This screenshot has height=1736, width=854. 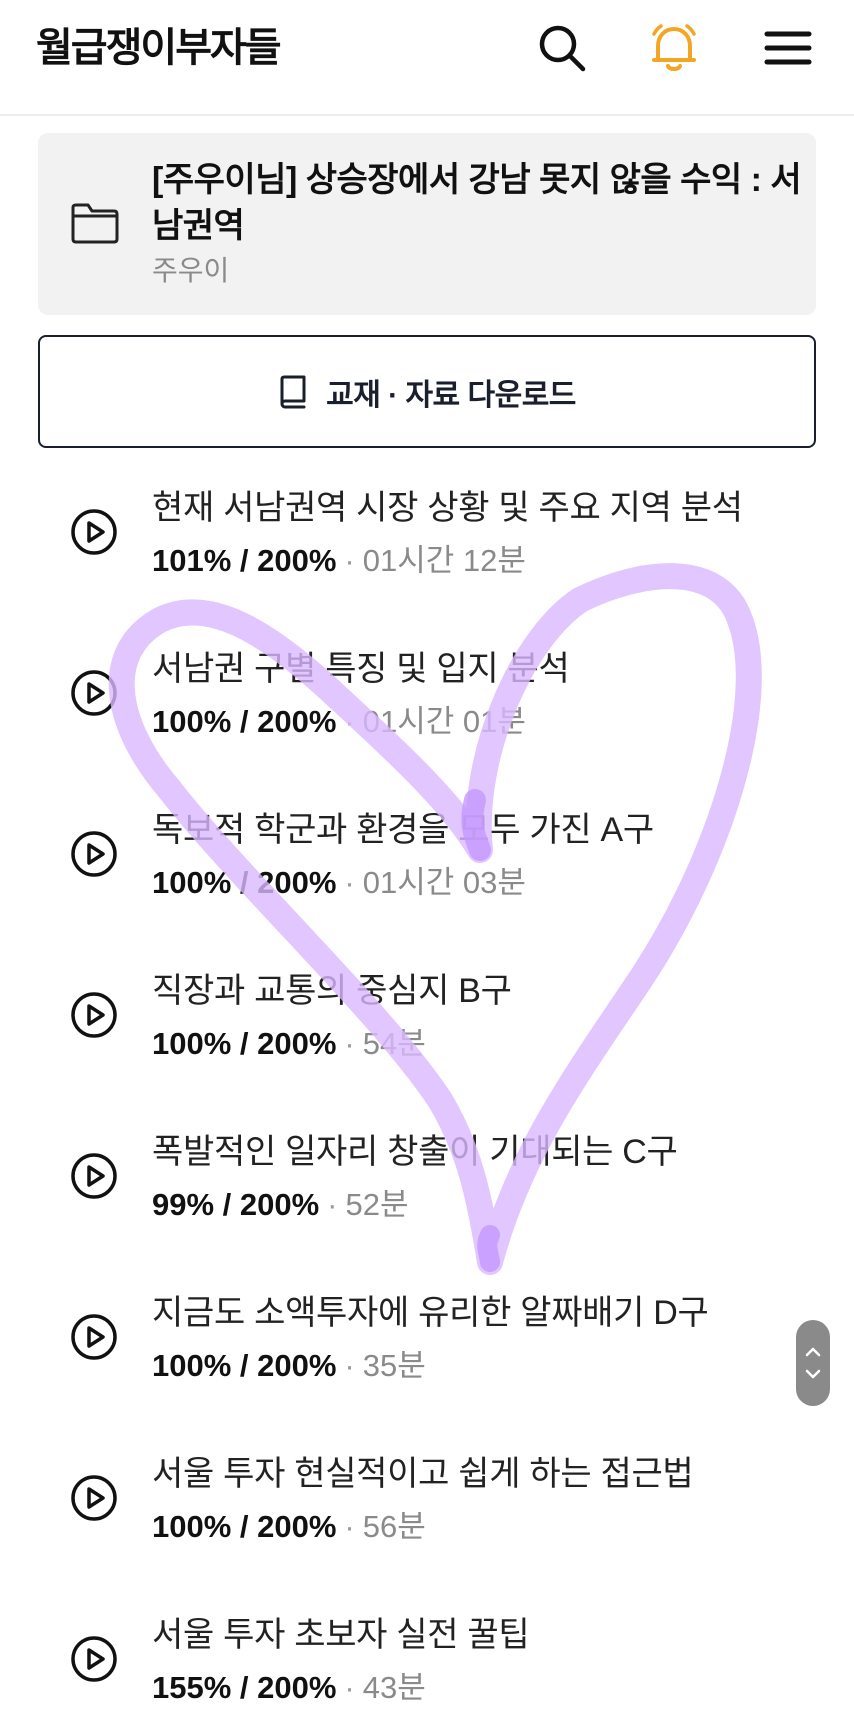 I want to click on lesson-title: 서울 투자 현실적이고 쉽게 하는 접근법, so click(x=423, y=1474).